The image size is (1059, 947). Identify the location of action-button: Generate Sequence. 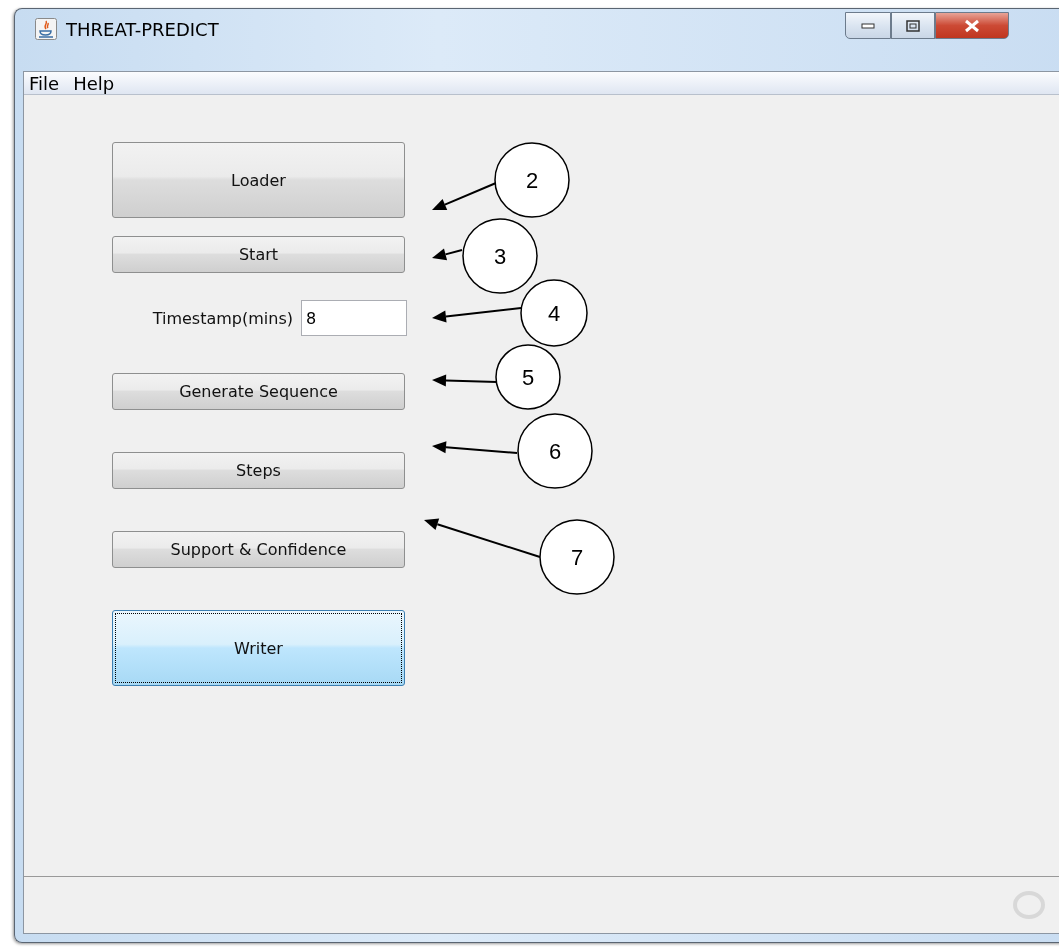
(258, 391).